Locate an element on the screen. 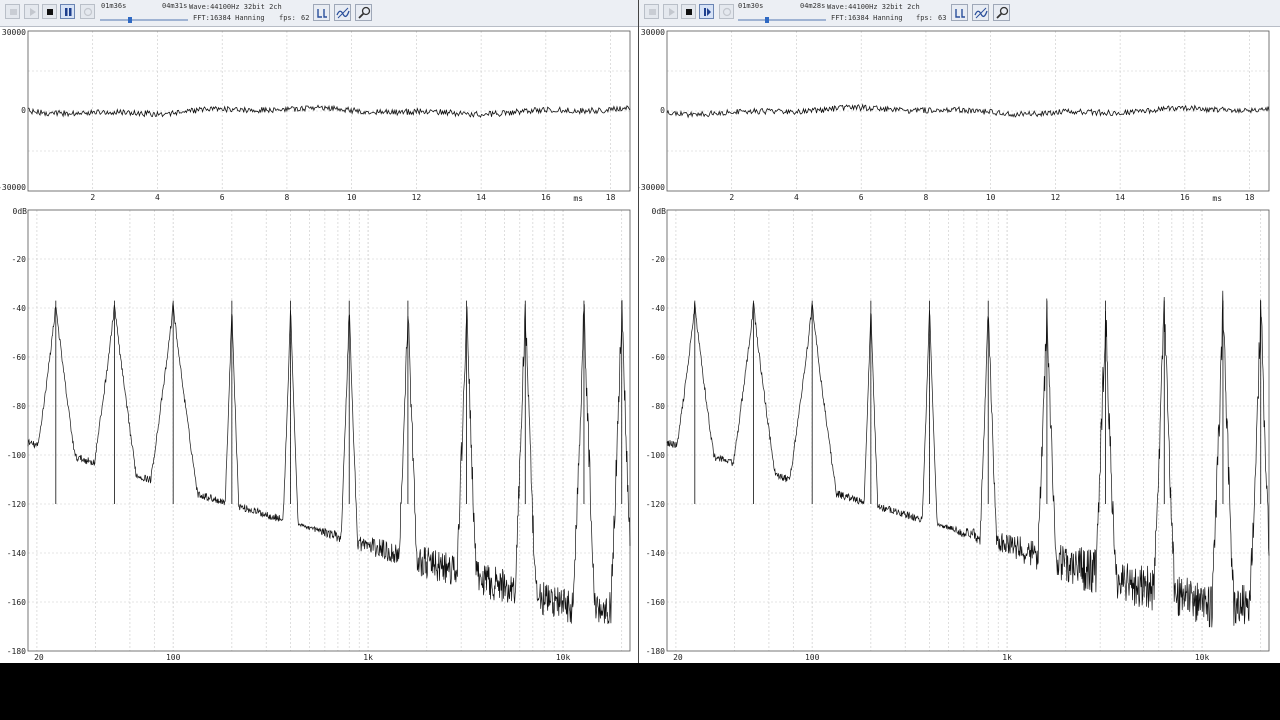  spec-y-tick: -120 is located at coordinates (16, 504).